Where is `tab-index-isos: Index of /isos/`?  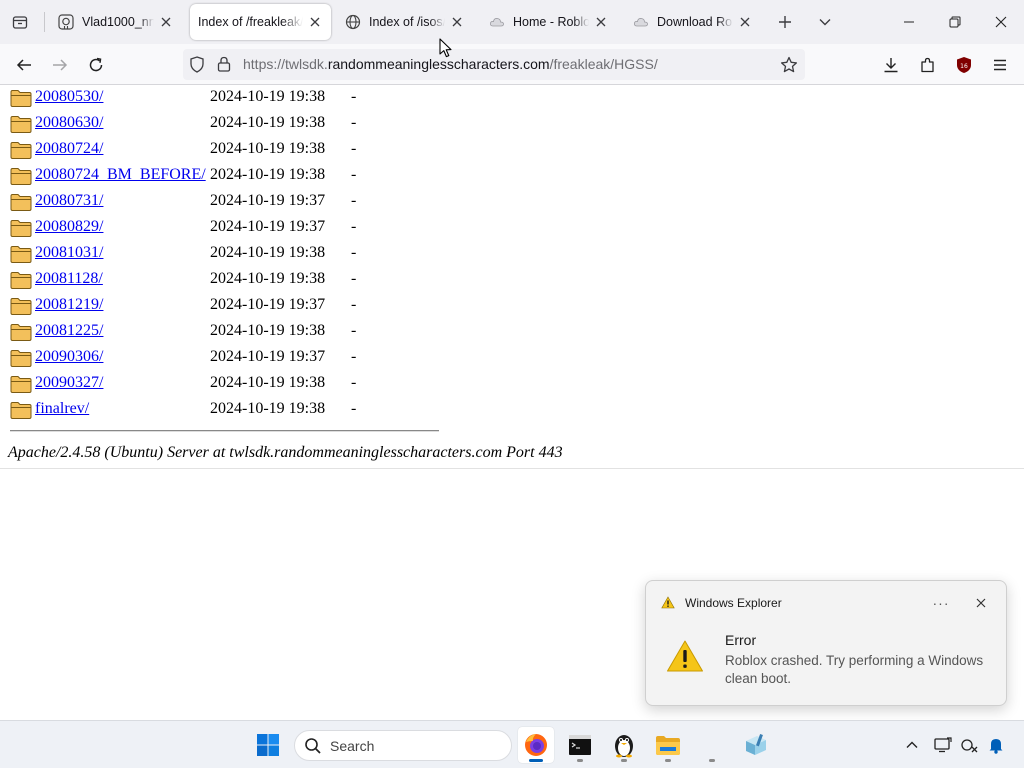
tab-index-isos: Index of /isos/ is located at coordinates (405, 22).